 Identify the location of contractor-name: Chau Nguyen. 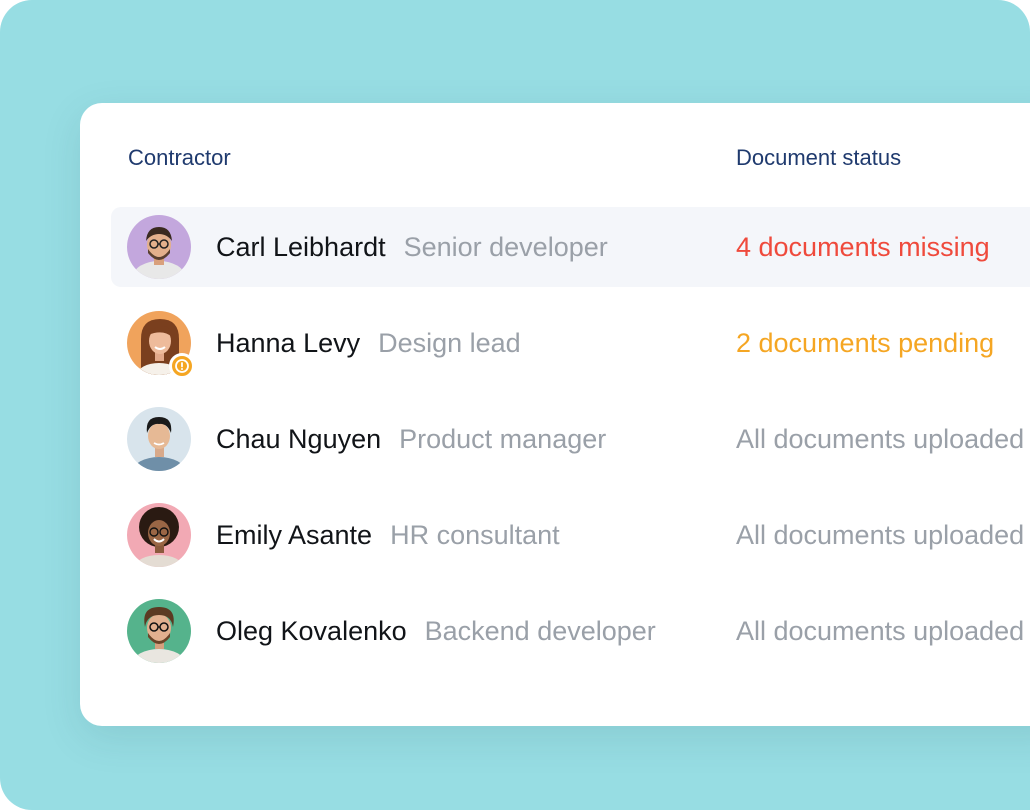
(298, 439).